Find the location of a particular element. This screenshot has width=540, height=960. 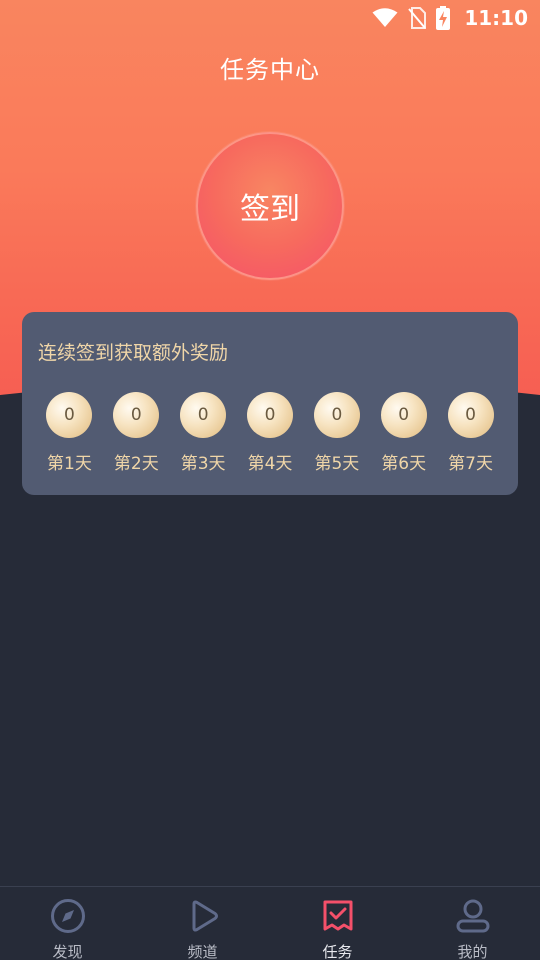

signin-label: 签到 is located at coordinates (270, 209).